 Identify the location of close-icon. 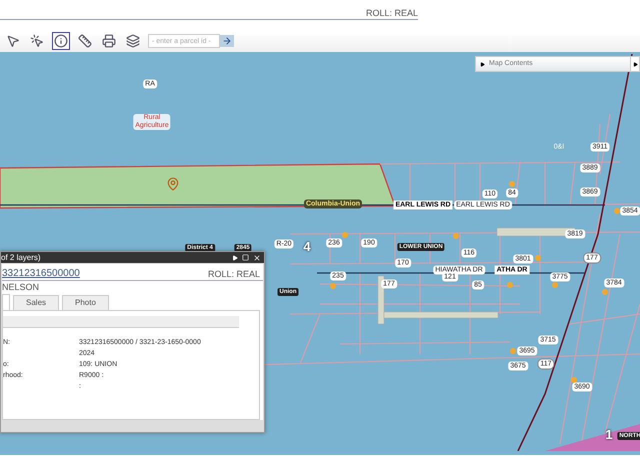
(257, 258).